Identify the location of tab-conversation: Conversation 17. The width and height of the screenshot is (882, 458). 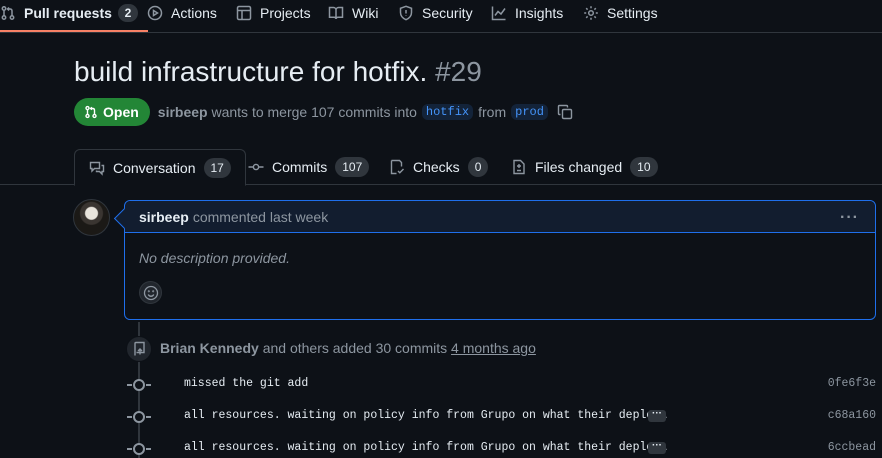
(160, 167).